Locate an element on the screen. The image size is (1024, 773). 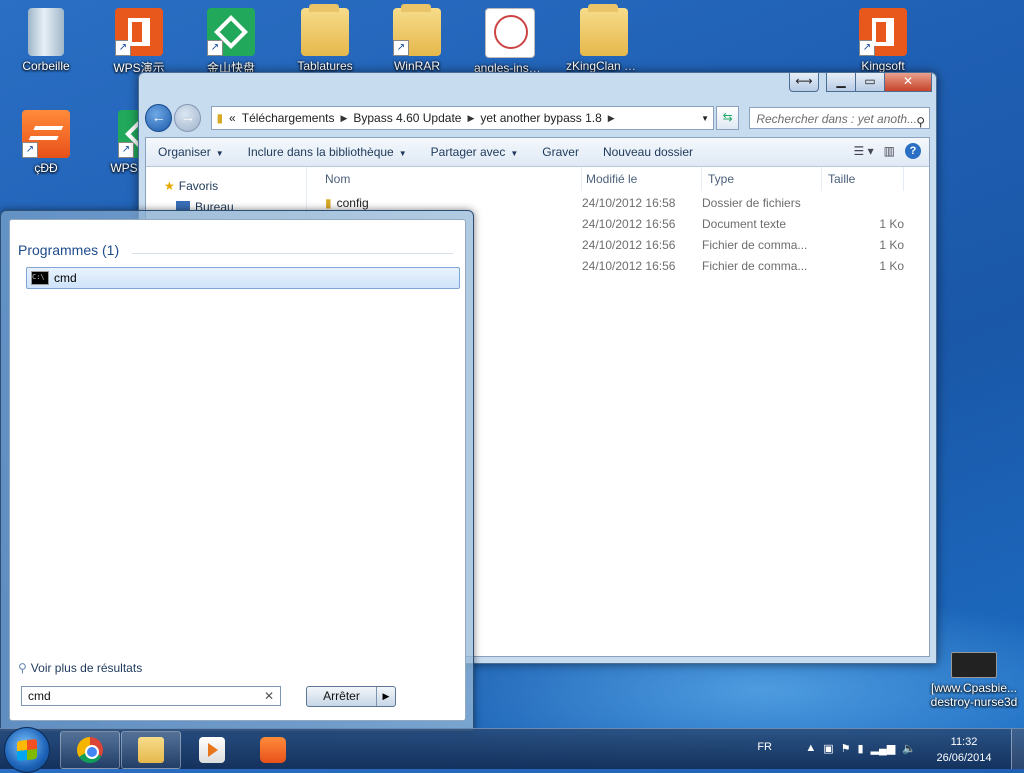
taskbar-media-player is located at coordinates (212, 750).